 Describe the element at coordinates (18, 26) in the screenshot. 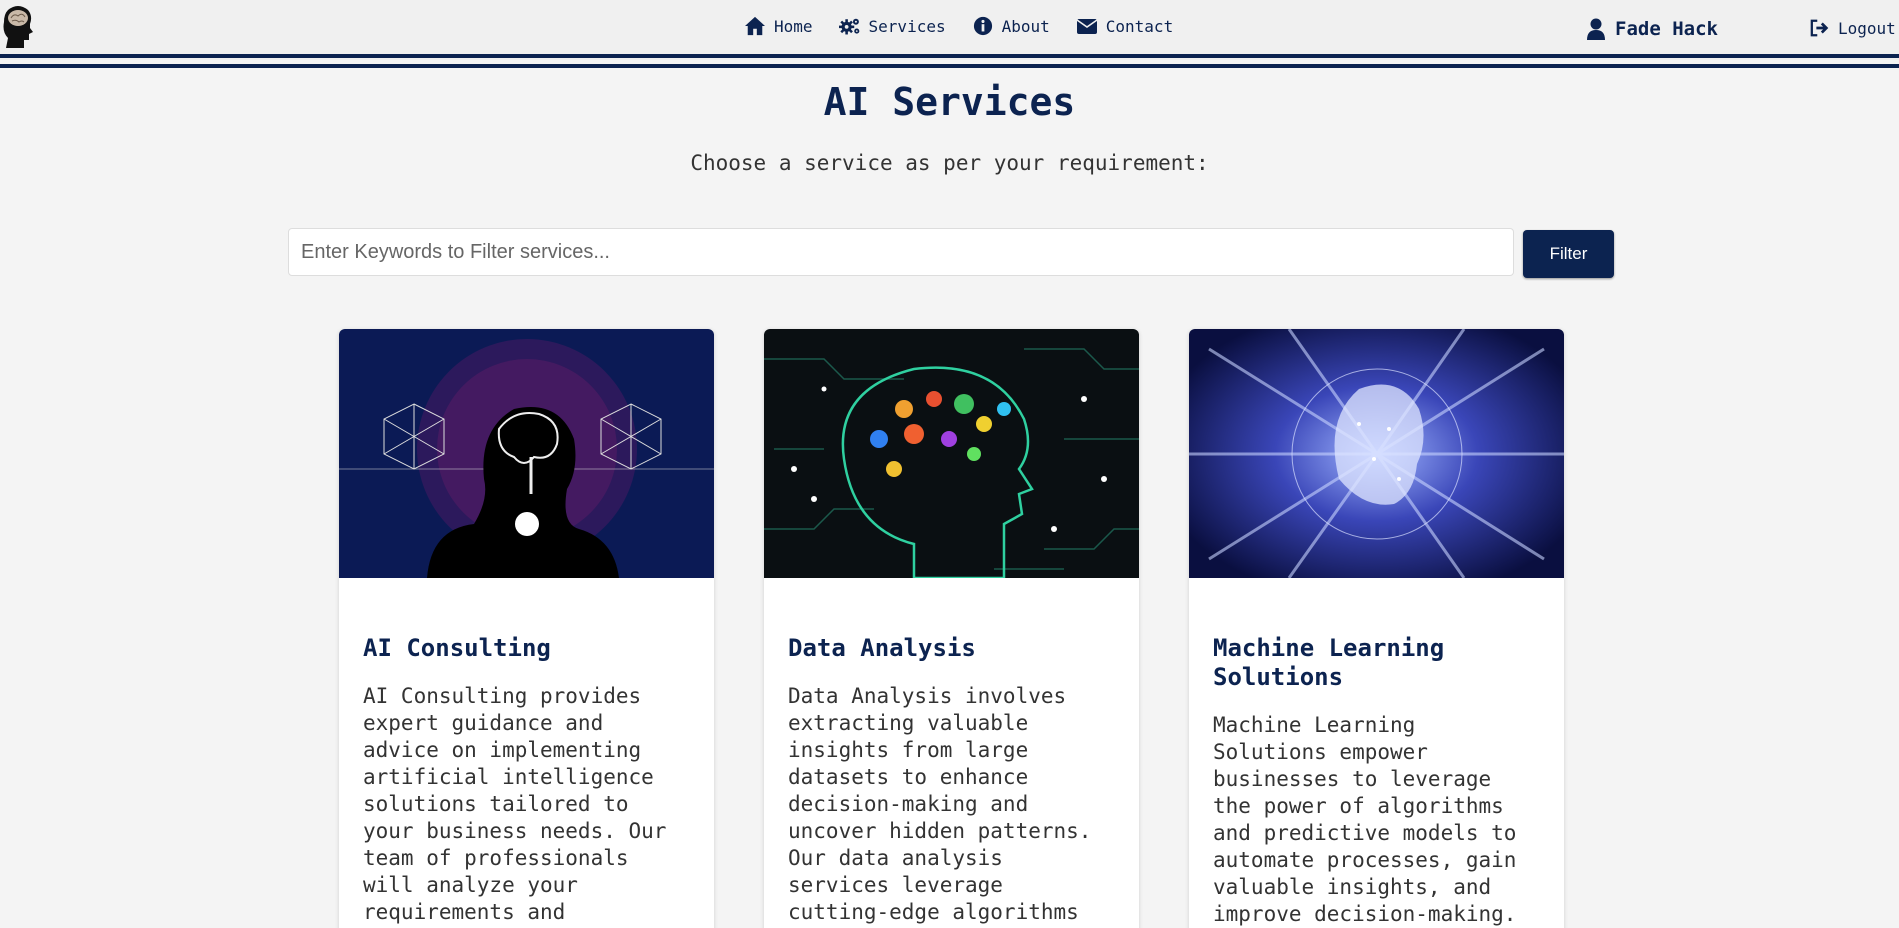

I see `brain-head-logo-icon` at that location.